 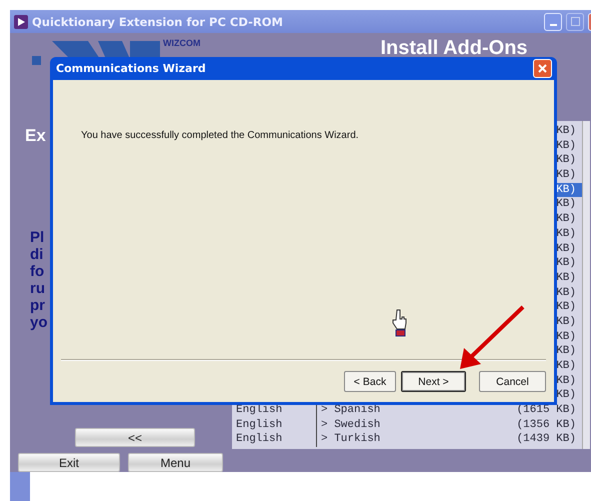 I want to click on minimize-icon, so click(x=553, y=25).